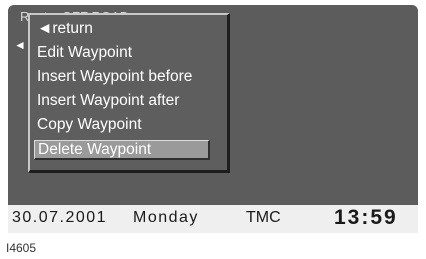  Describe the element at coordinates (20, 45) in the screenshot. I see `left-arrow-icon: ◄` at that location.